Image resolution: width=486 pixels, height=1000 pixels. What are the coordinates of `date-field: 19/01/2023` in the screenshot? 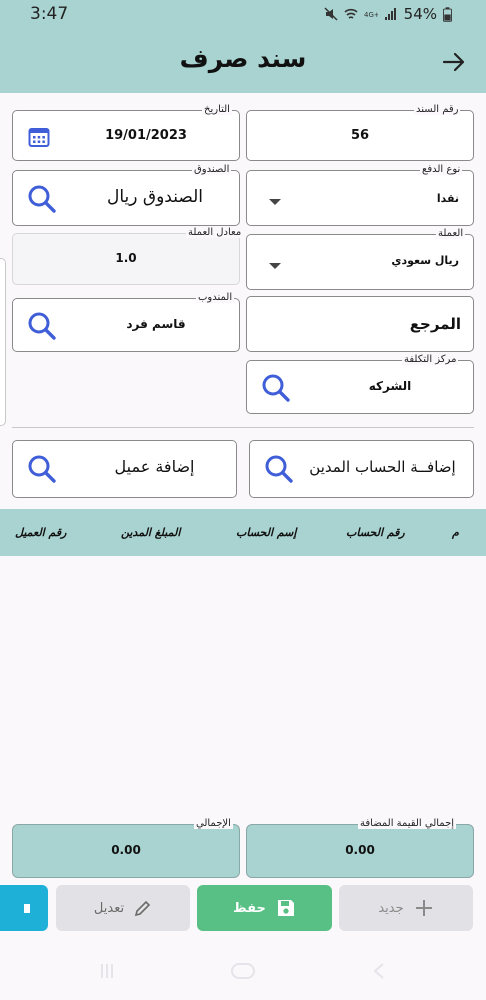 It's located at (126, 135).